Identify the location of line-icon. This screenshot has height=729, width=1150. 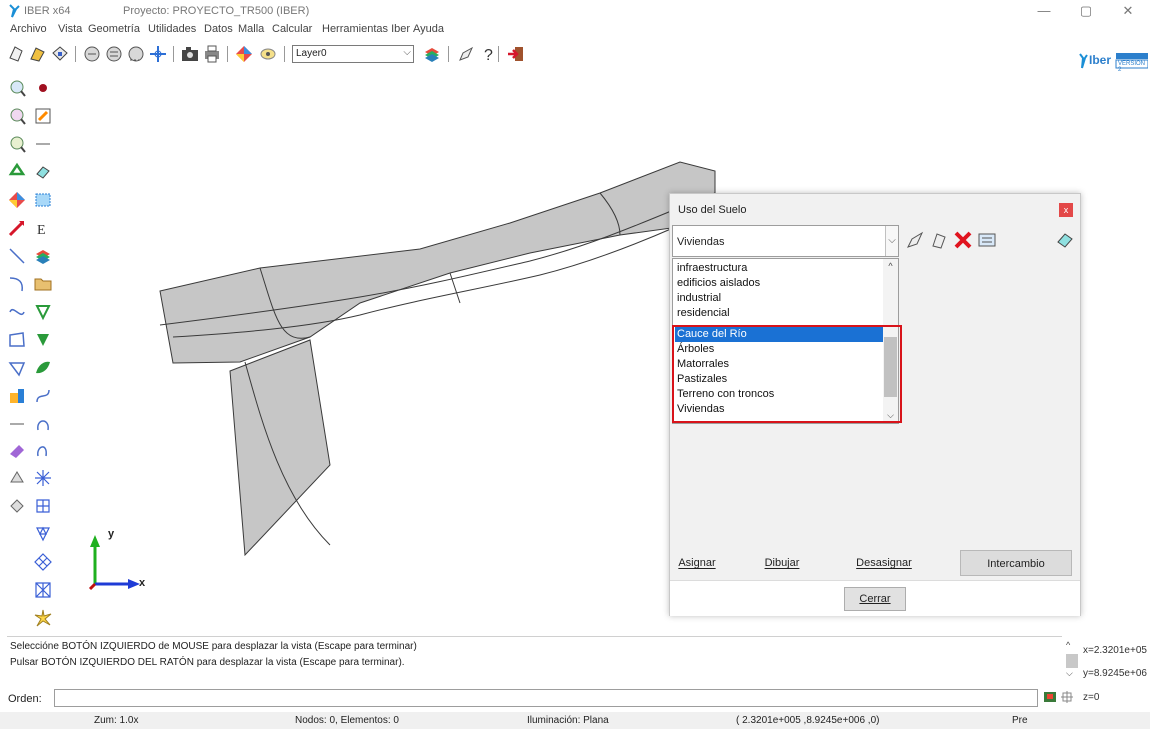
(17, 256).